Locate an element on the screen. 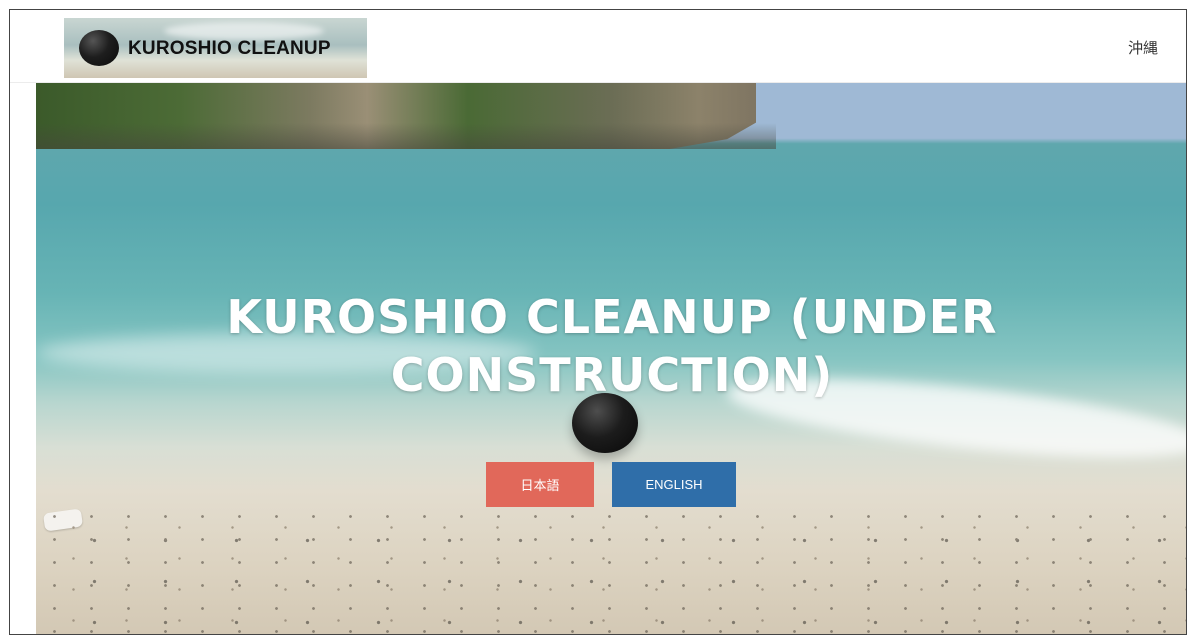 This screenshot has height=644, width=1197. nav-link-okinawa: 沖縄 is located at coordinates (1143, 47).